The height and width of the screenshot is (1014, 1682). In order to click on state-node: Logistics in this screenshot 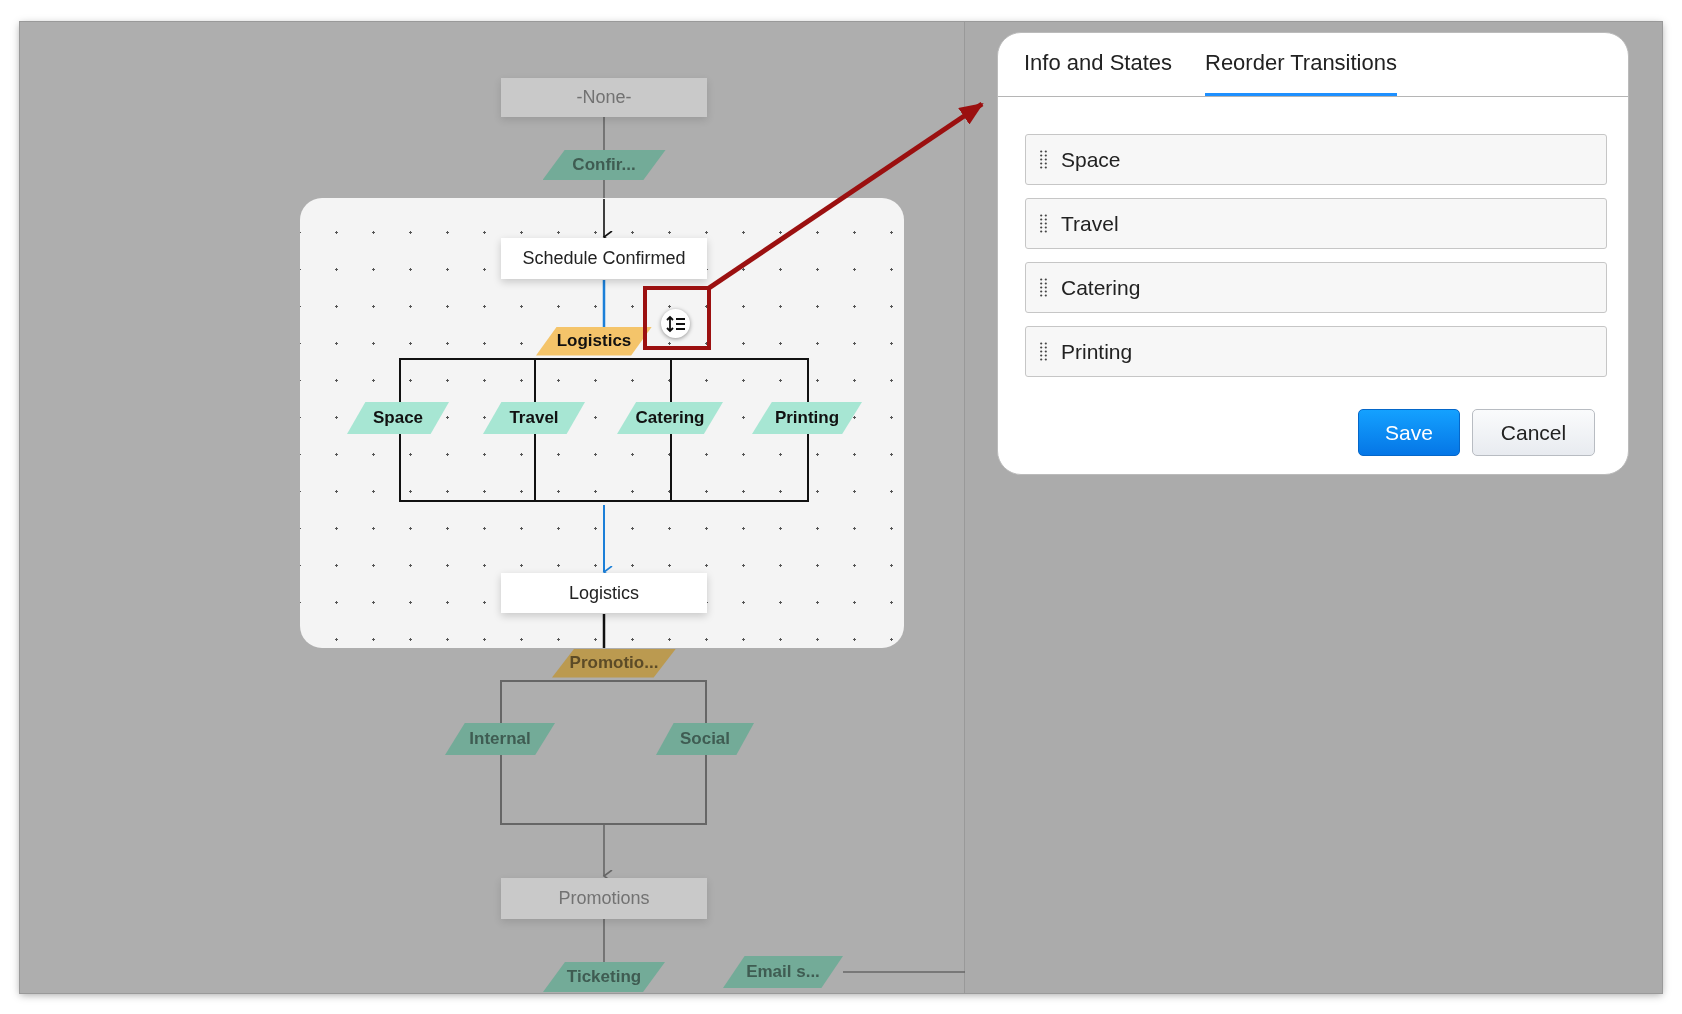, I will do `click(604, 593)`.